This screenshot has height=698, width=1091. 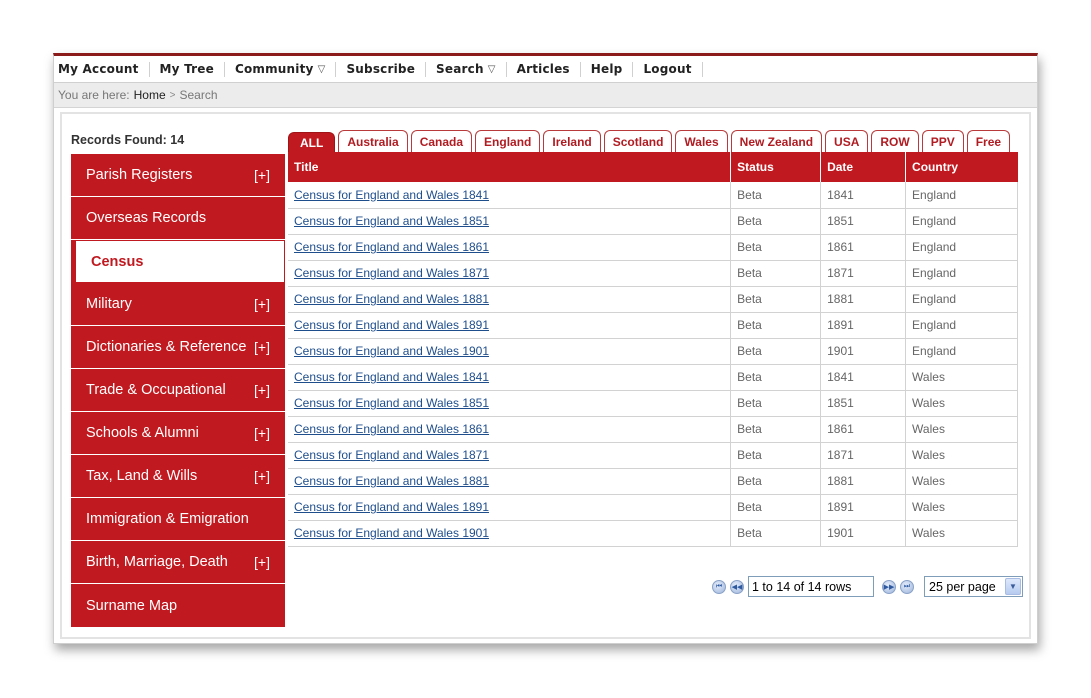 What do you see at coordinates (1013, 586) in the screenshot?
I see `chevron-down-icon: ▼` at bounding box center [1013, 586].